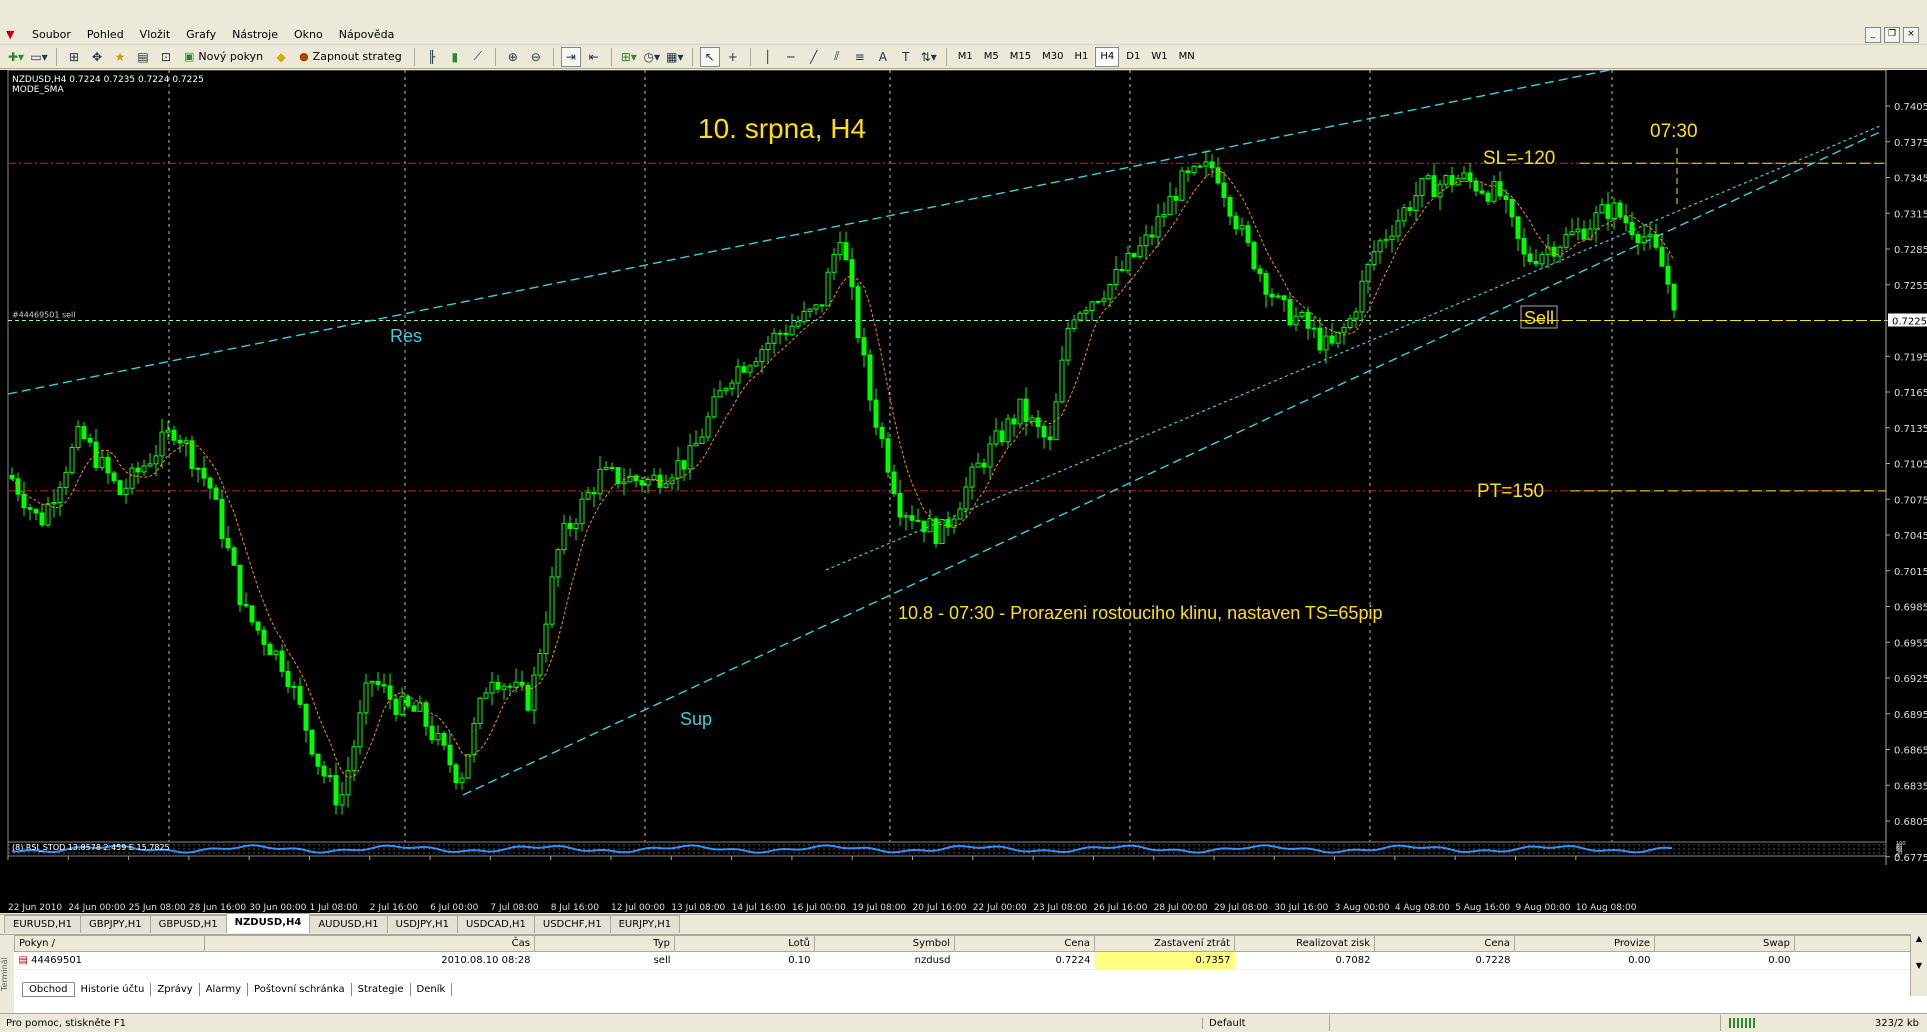 The image size is (1927, 1032). I want to click on new-order-button: ▣ Nový pokyn, so click(223, 57).